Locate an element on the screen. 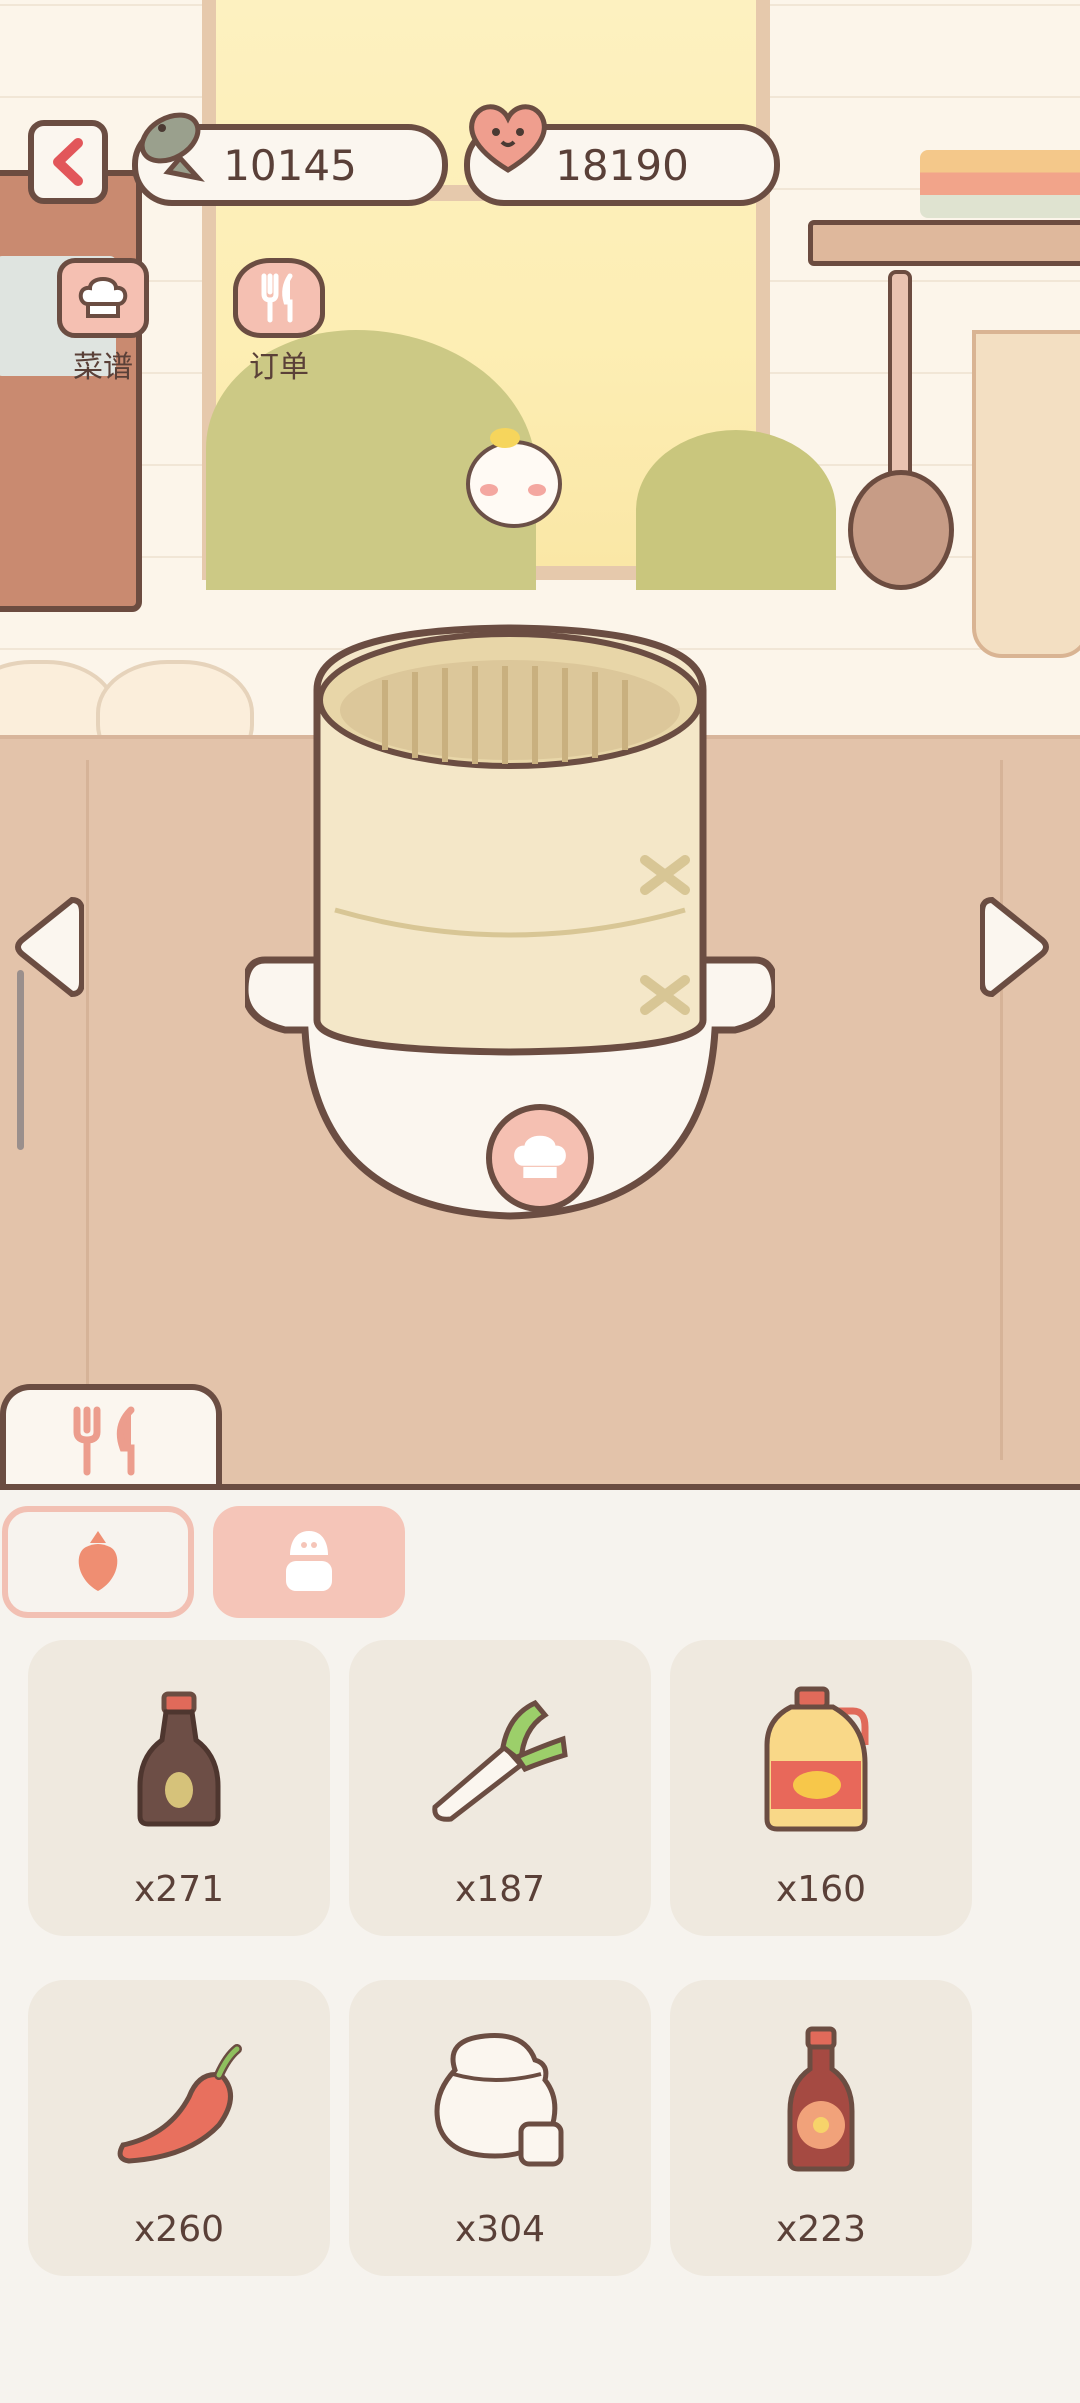 Image resolution: width=1080 pixels, height=2403 pixels. sugar-jar-icon is located at coordinates (499, 2100).